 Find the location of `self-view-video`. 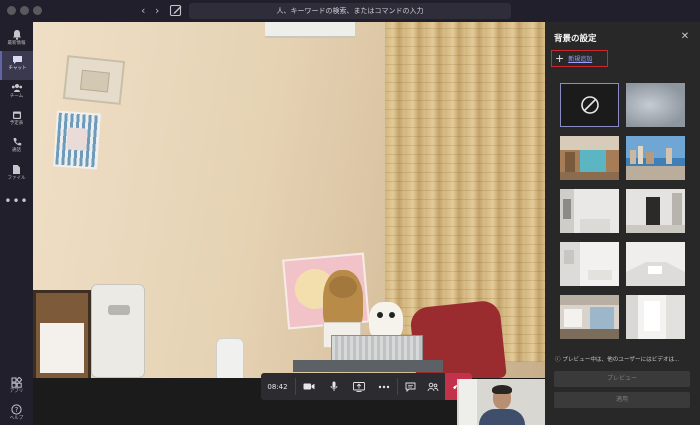

self-view-video is located at coordinates (501, 402).